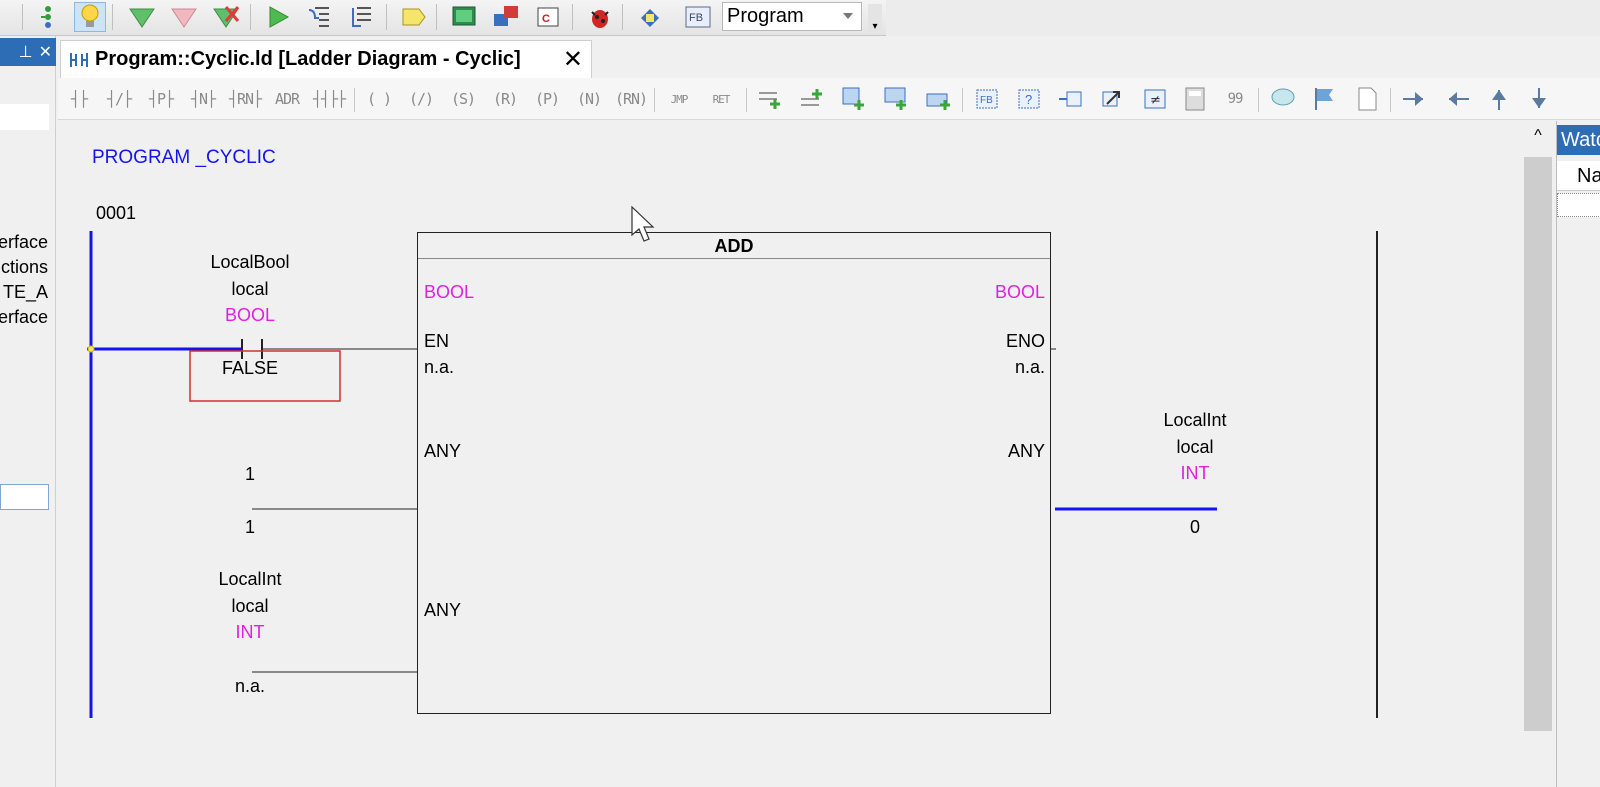 The image size is (1600, 787). I want to click on debug-bug-icon, so click(600, 17).